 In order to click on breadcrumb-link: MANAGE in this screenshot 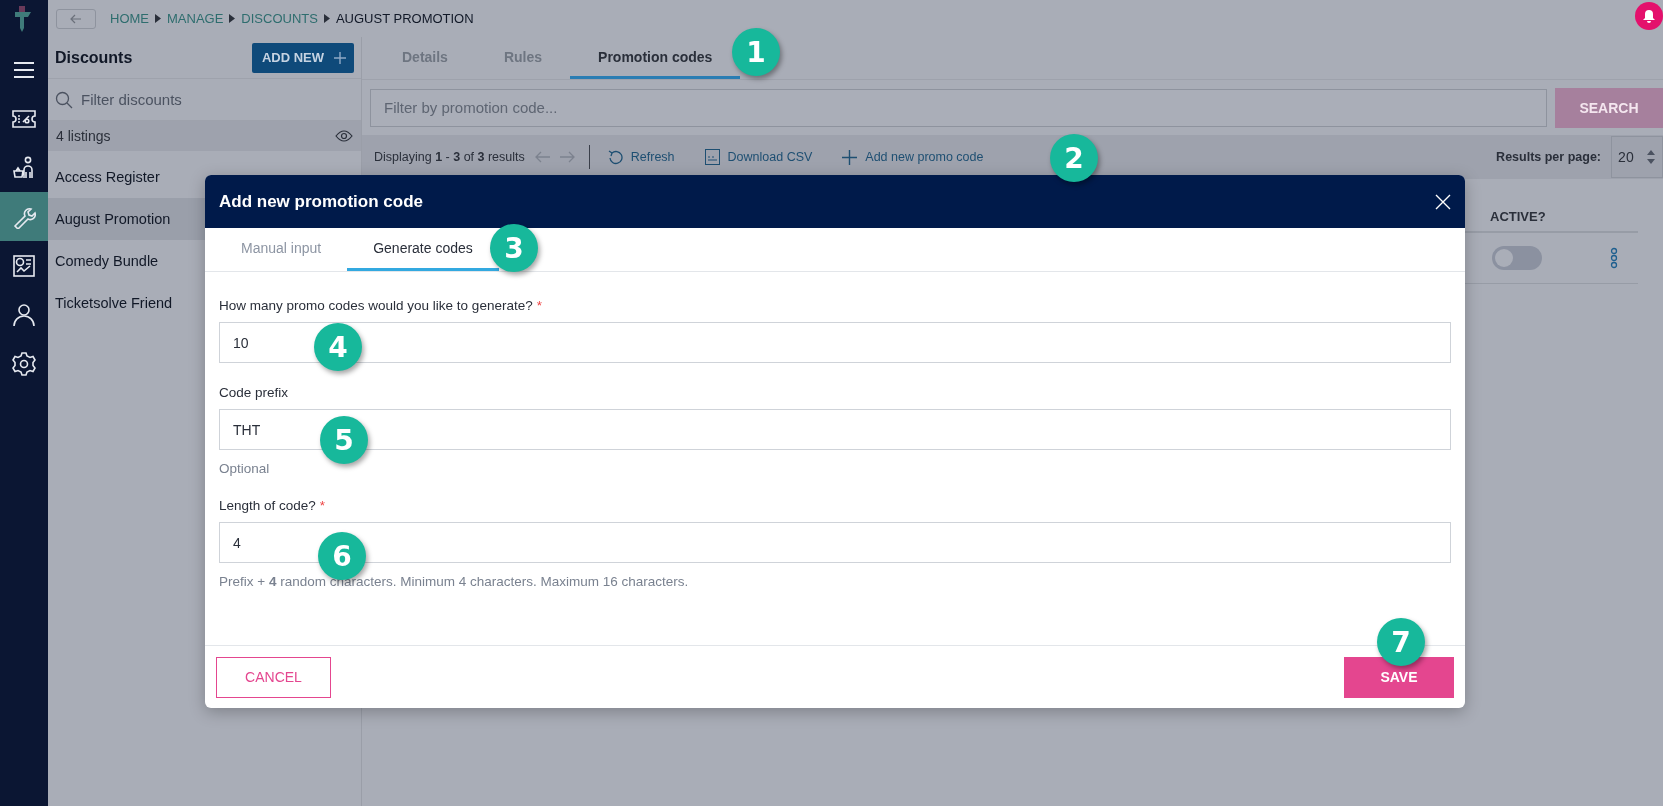, I will do `click(195, 18)`.